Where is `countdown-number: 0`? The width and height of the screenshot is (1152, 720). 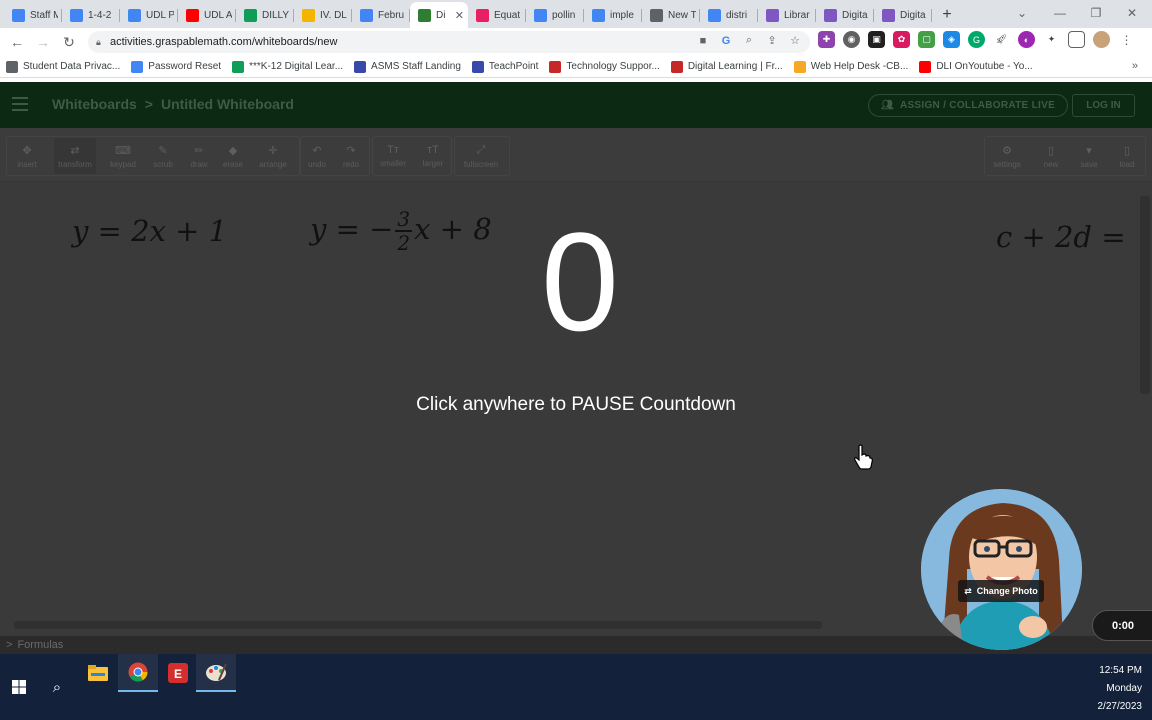 countdown-number: 0 is located at coordinates (580, 282).